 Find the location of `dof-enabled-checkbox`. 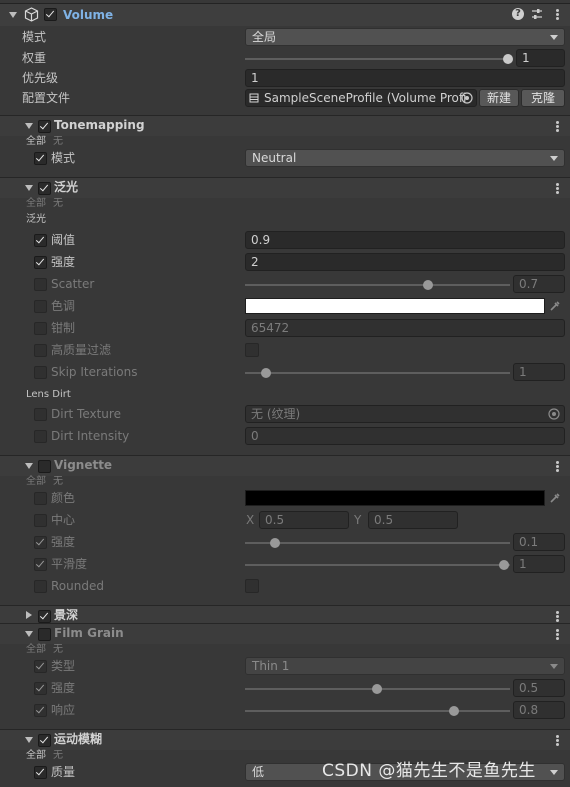

dof-enabled-checkbox is located at coordinates (44, 616).